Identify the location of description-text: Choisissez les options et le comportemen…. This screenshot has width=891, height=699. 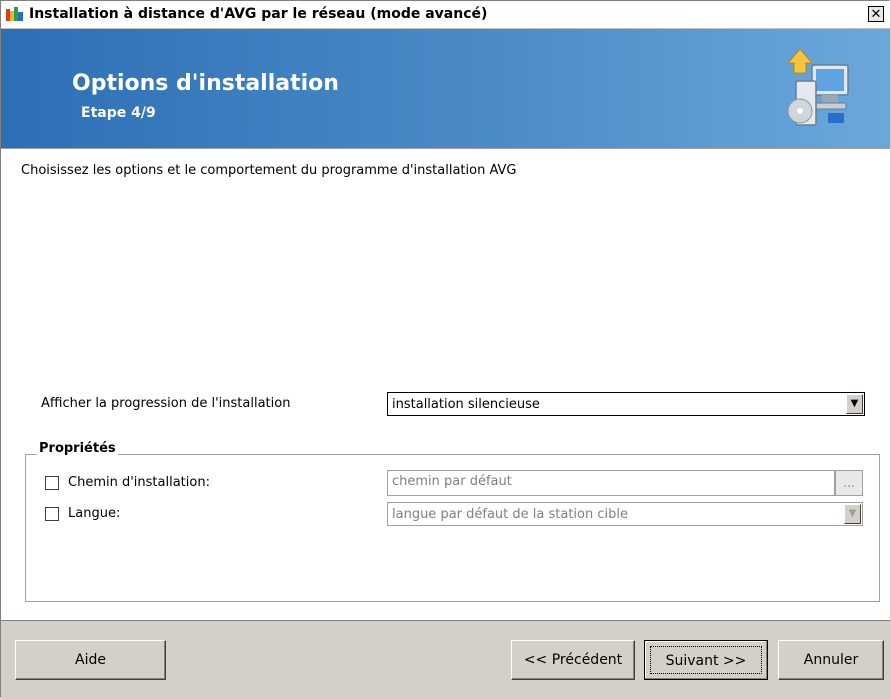
(269, 170).